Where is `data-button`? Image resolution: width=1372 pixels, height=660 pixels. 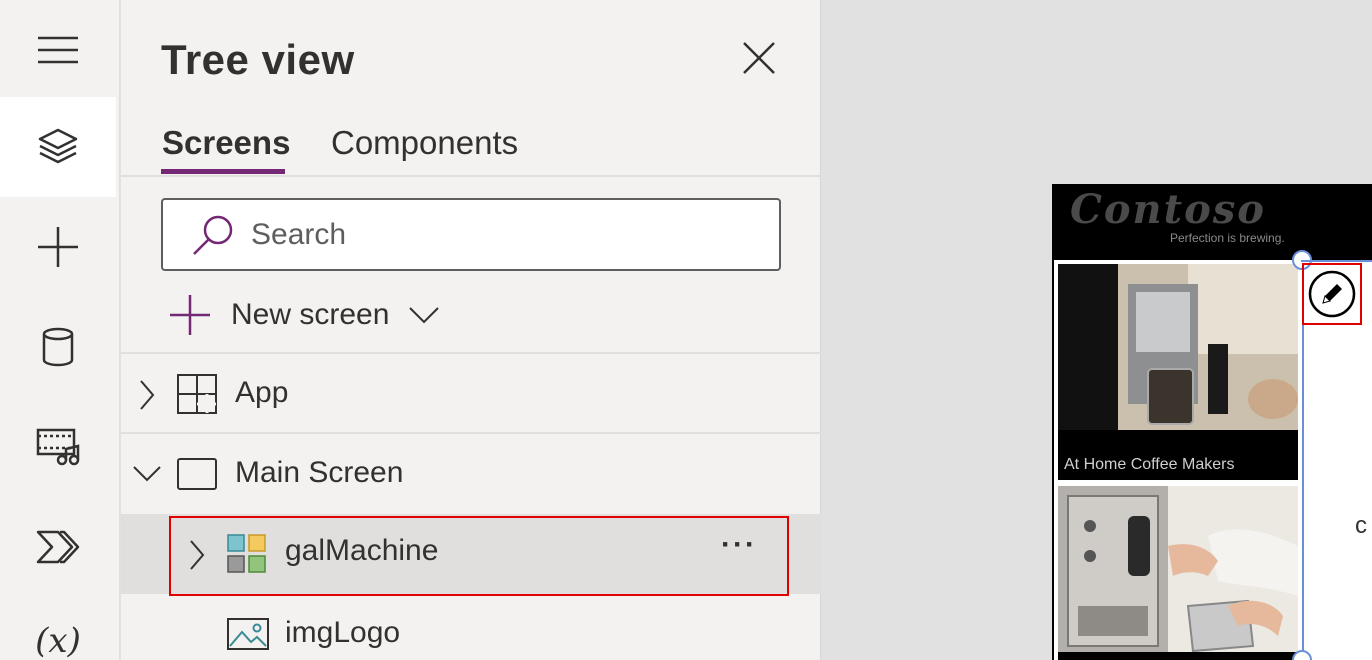
data-button is located at coordinates (58, 347).